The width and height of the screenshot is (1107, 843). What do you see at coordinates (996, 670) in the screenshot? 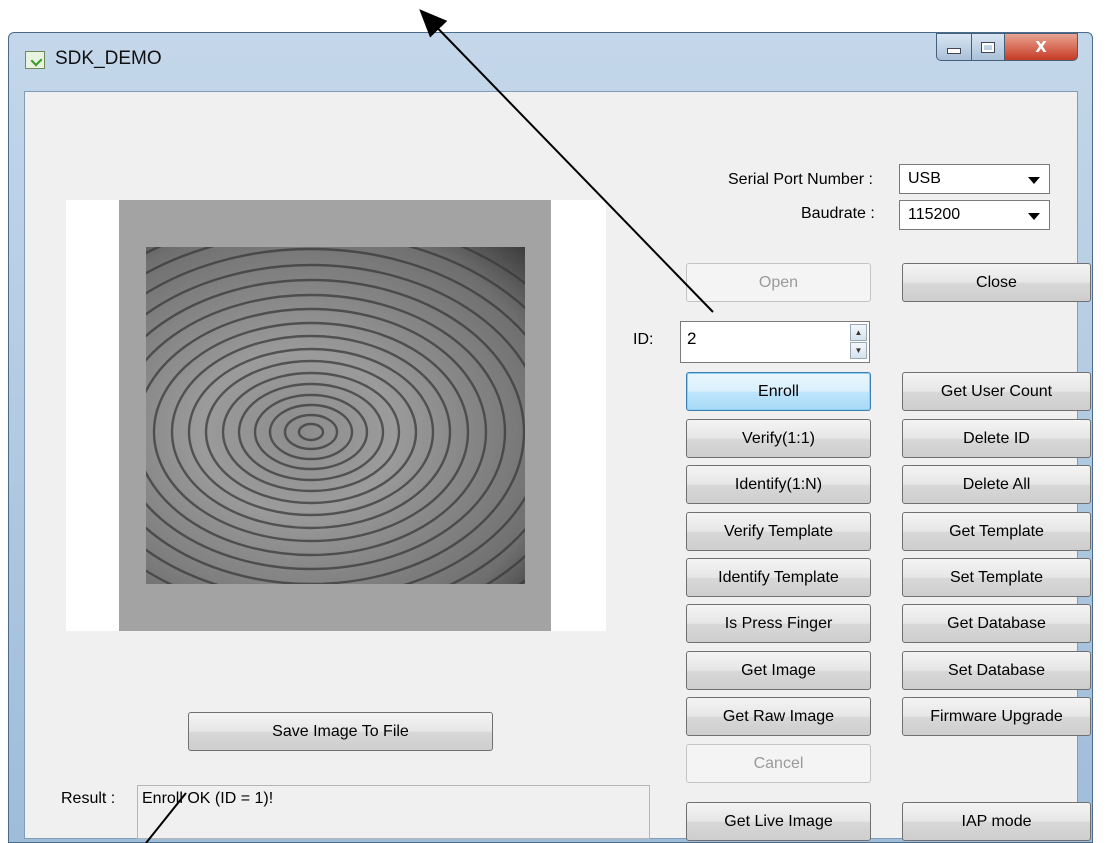
I see `set-database-button: Set Database` at bounding box center [996, 670].